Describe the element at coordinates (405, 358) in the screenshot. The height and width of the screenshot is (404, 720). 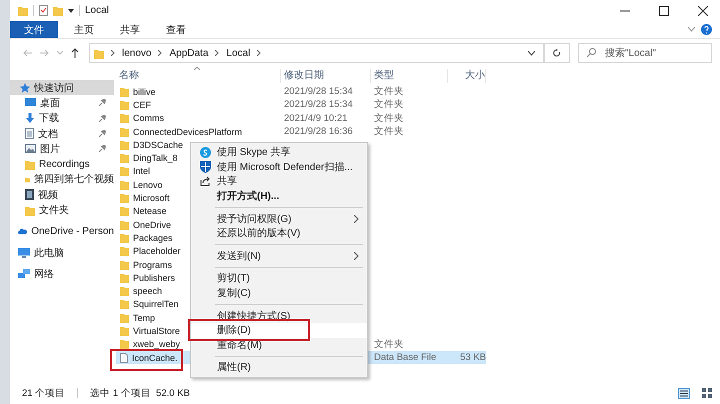
I see `type-cell-text: Data Base File` at that location.